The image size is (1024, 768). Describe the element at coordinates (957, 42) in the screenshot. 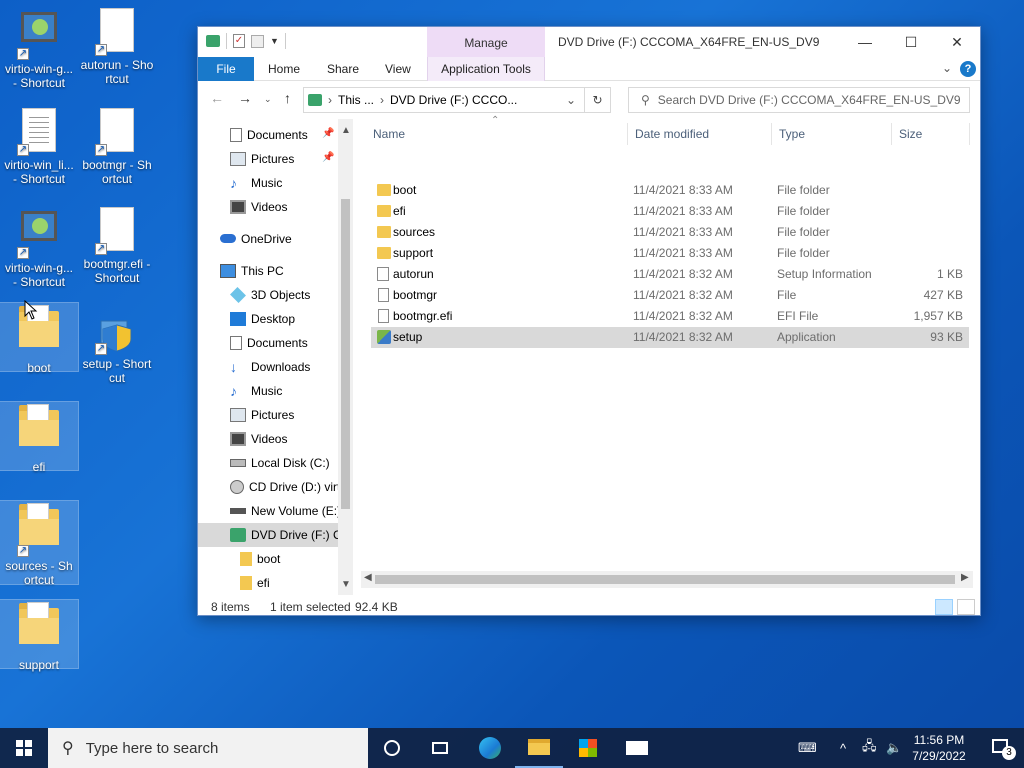

I see `close-button: ✕` at that location.